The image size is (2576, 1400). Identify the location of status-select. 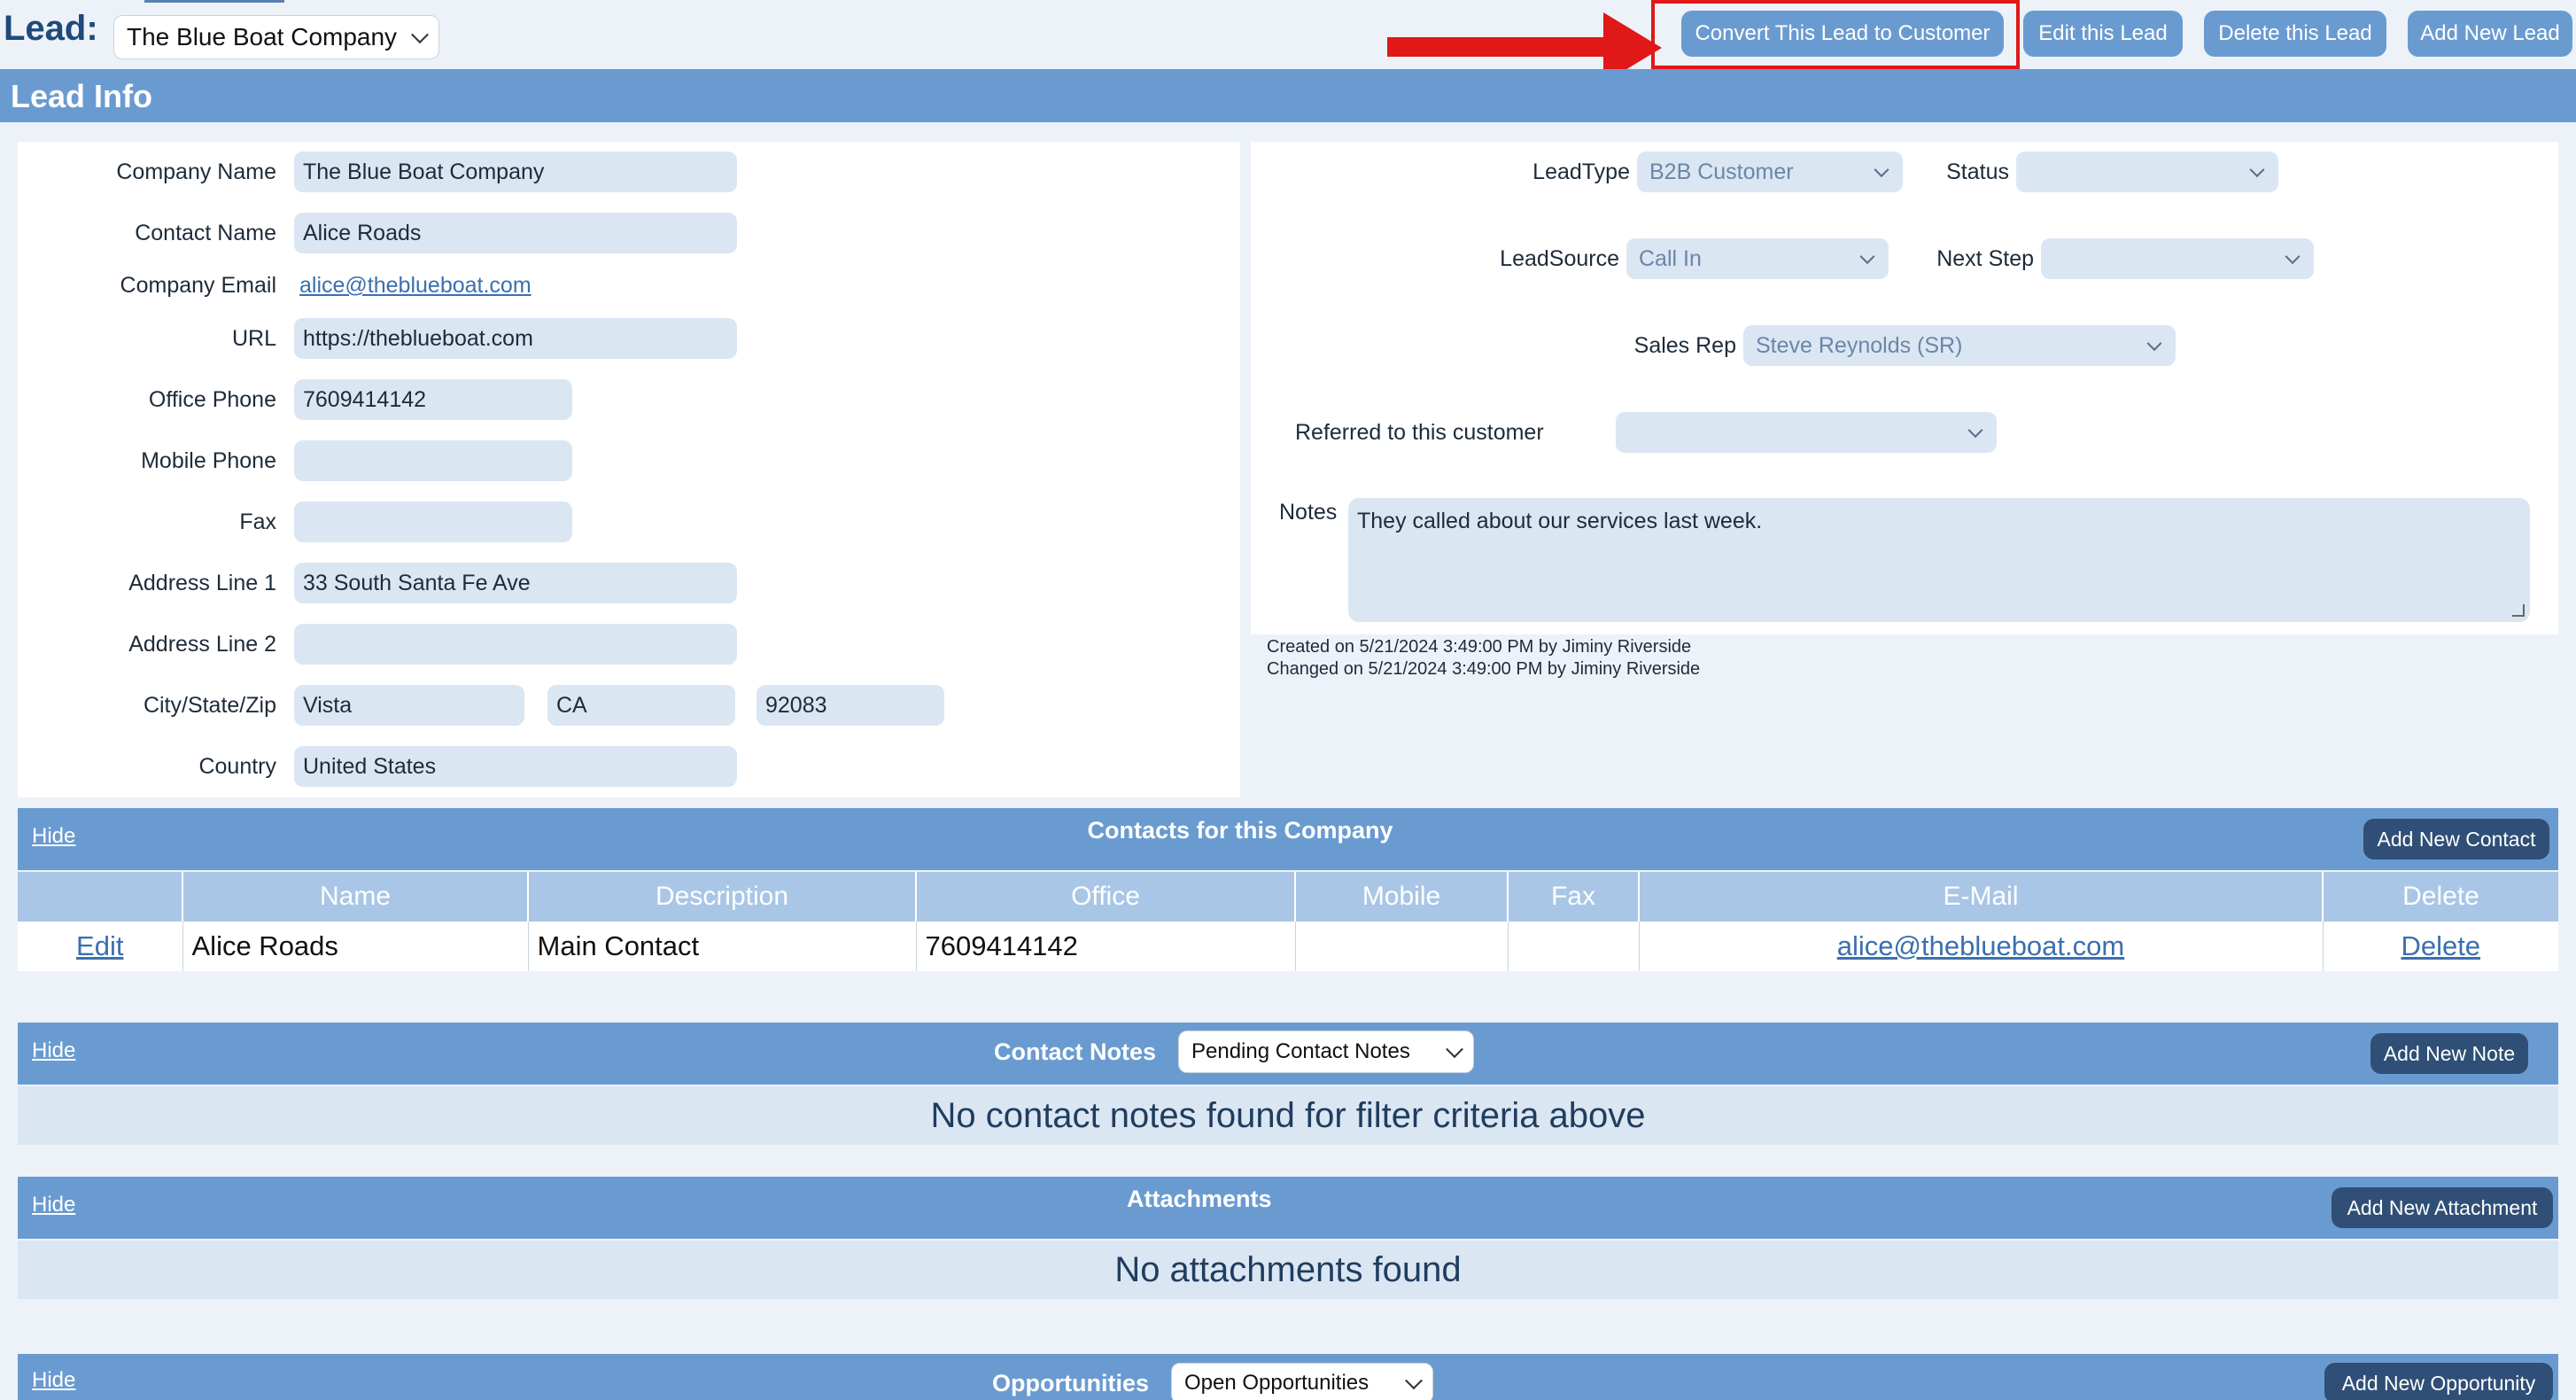
(2147, 172).